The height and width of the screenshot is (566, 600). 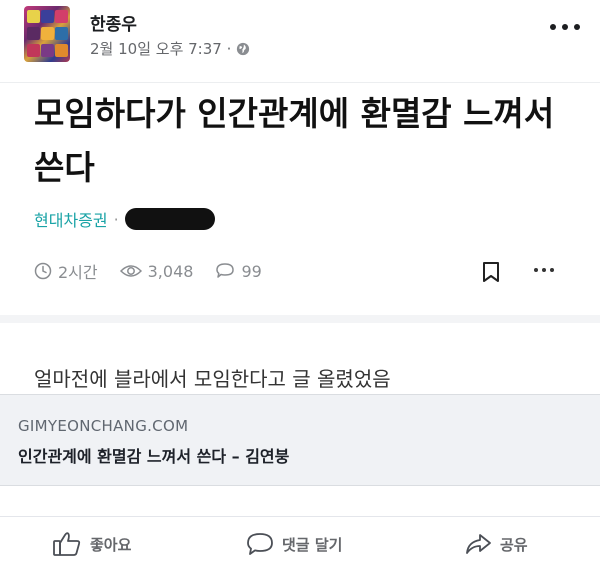 I want to click on stat-views: 3,048, so click(x=156, y=271).